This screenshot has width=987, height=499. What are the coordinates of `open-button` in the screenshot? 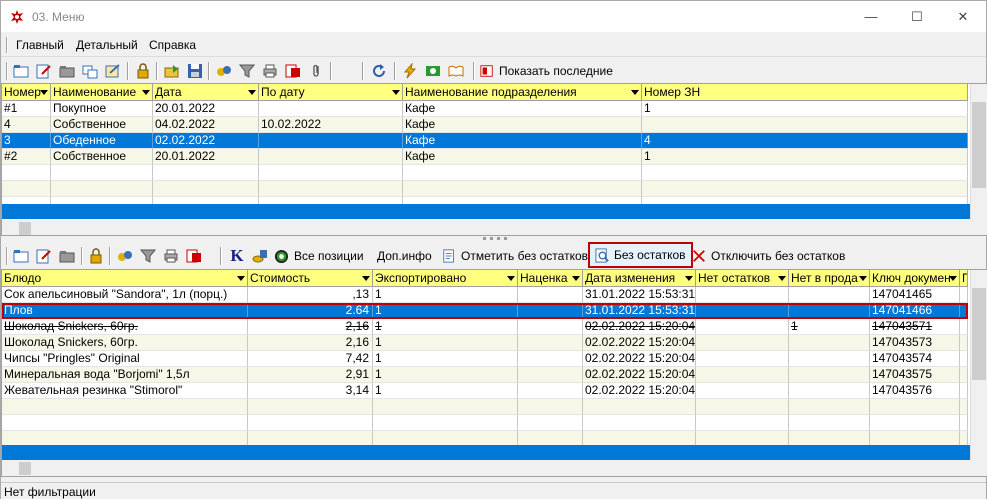 It's located at (67, 71).